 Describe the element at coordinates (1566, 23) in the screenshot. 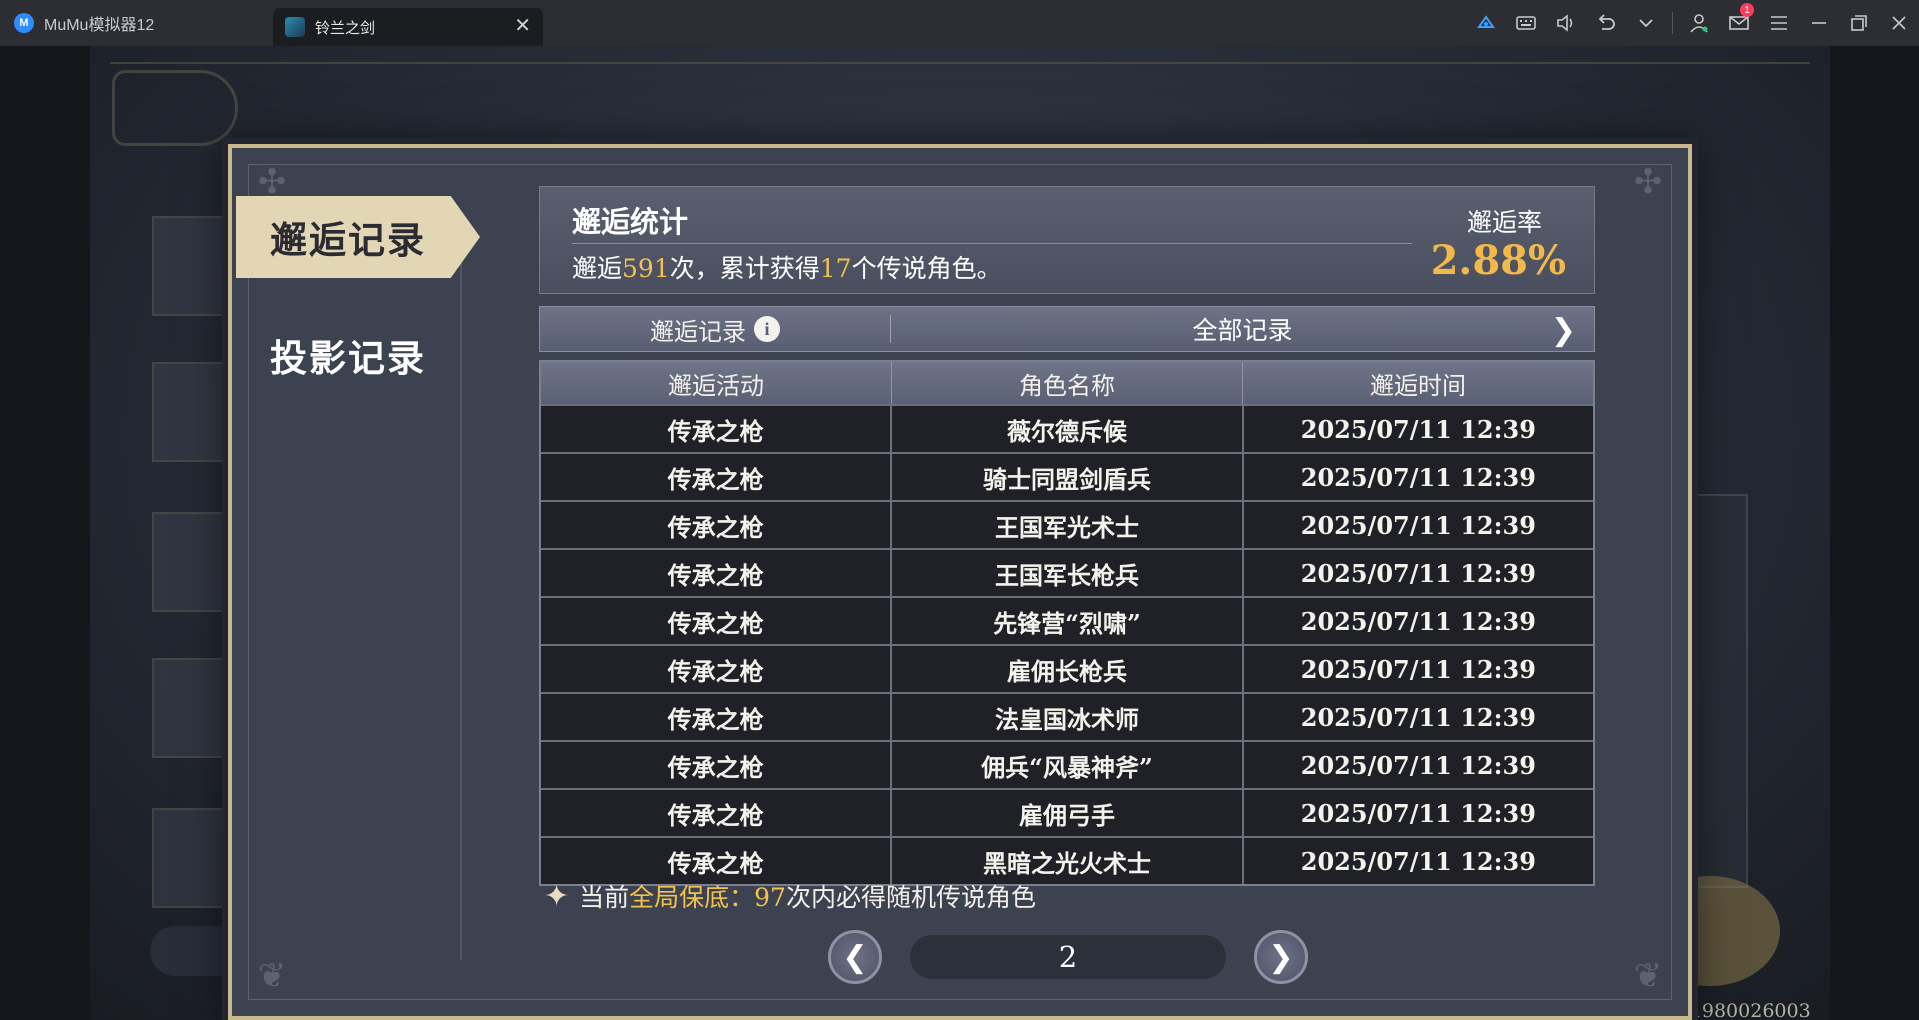

I see `volume-icon` at that location.